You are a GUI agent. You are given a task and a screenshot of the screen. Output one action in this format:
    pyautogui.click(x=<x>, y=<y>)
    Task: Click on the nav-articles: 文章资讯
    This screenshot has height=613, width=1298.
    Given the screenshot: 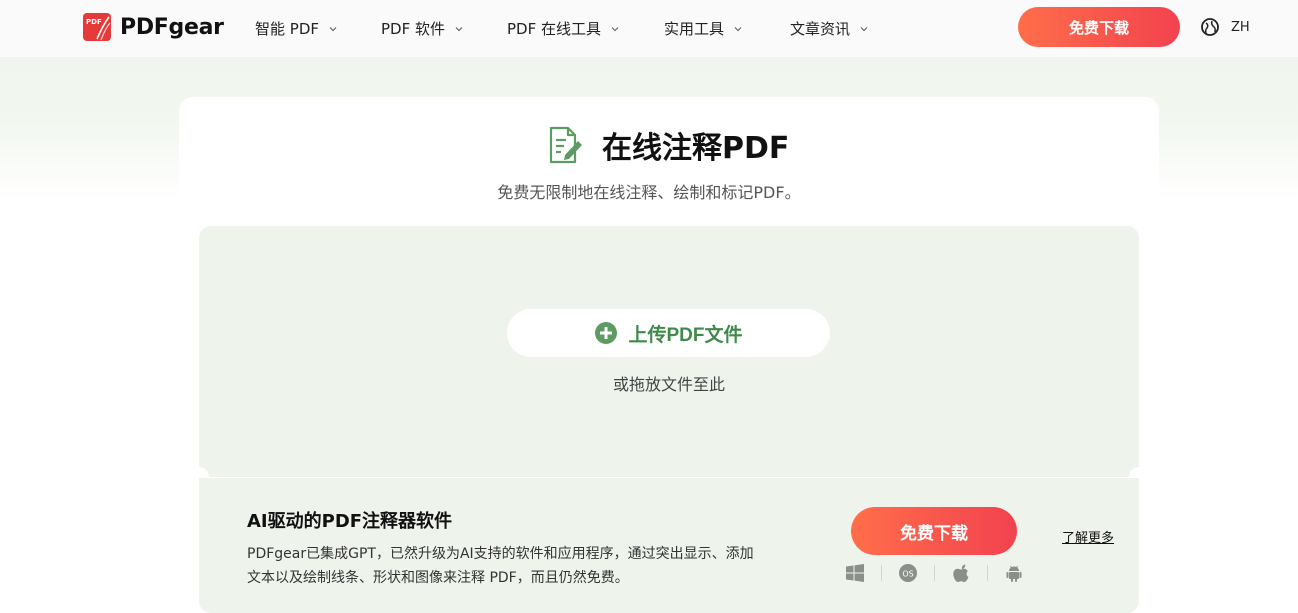 What is the action you would take?
    pyautogui.click(x=829, y=28)
    